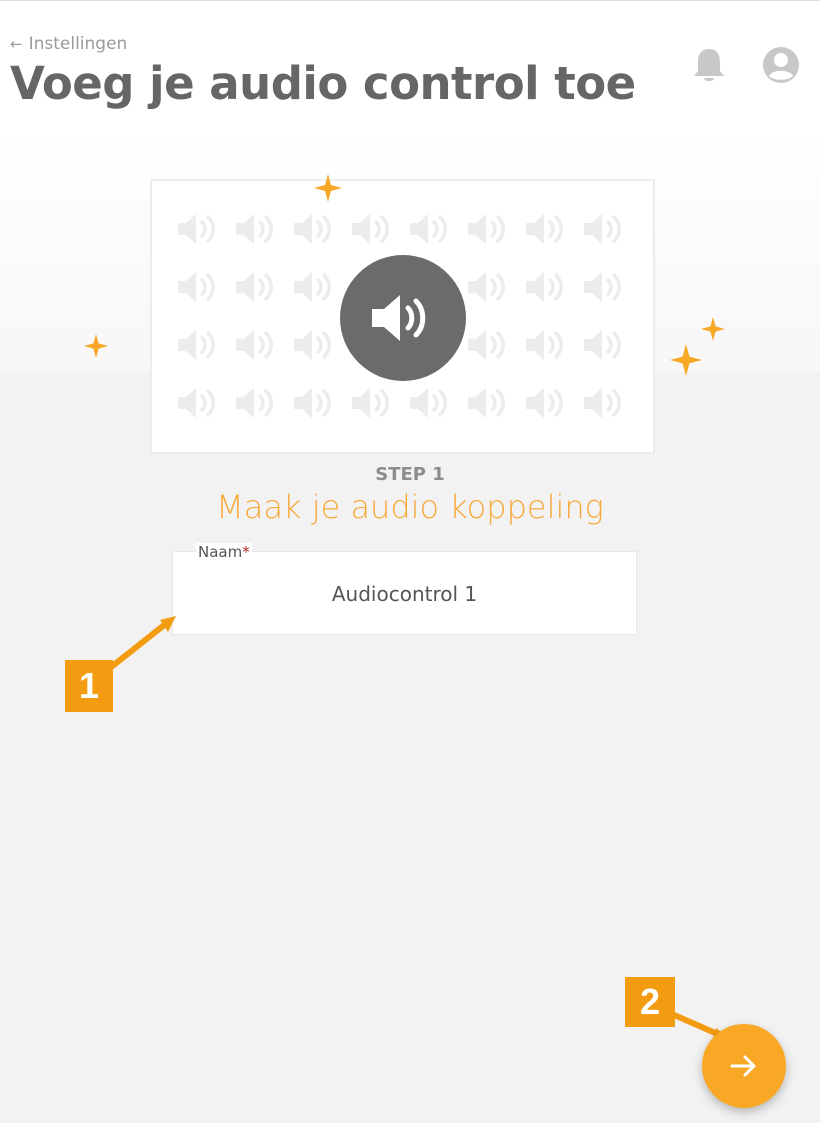 The height and width of the screenshot is (1123, 820). I want to click on step-title: Maak je audio koppeling, so click(410, 507).